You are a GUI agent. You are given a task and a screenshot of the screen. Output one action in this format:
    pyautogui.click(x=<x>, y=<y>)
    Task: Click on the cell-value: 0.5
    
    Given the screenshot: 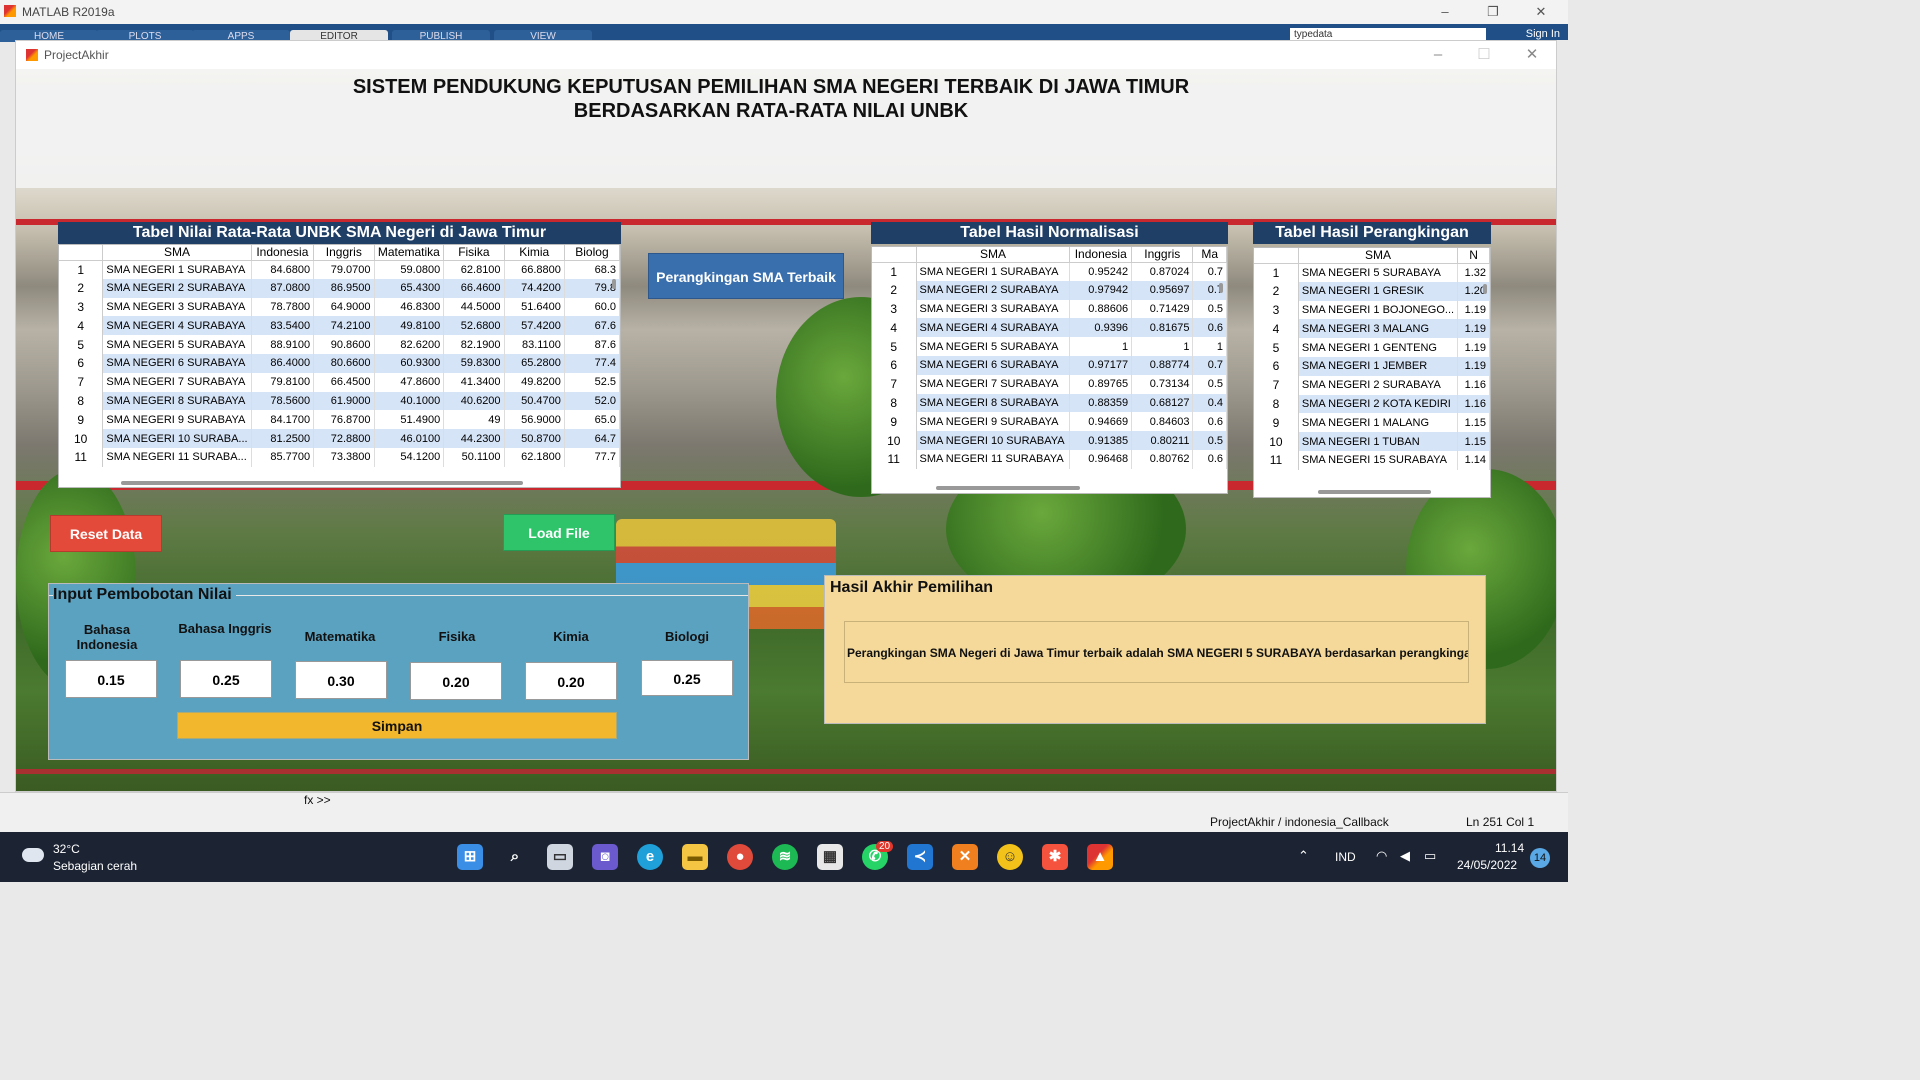 What is the action you would take?
    pyautogui.click(x=1209, y=309)
    